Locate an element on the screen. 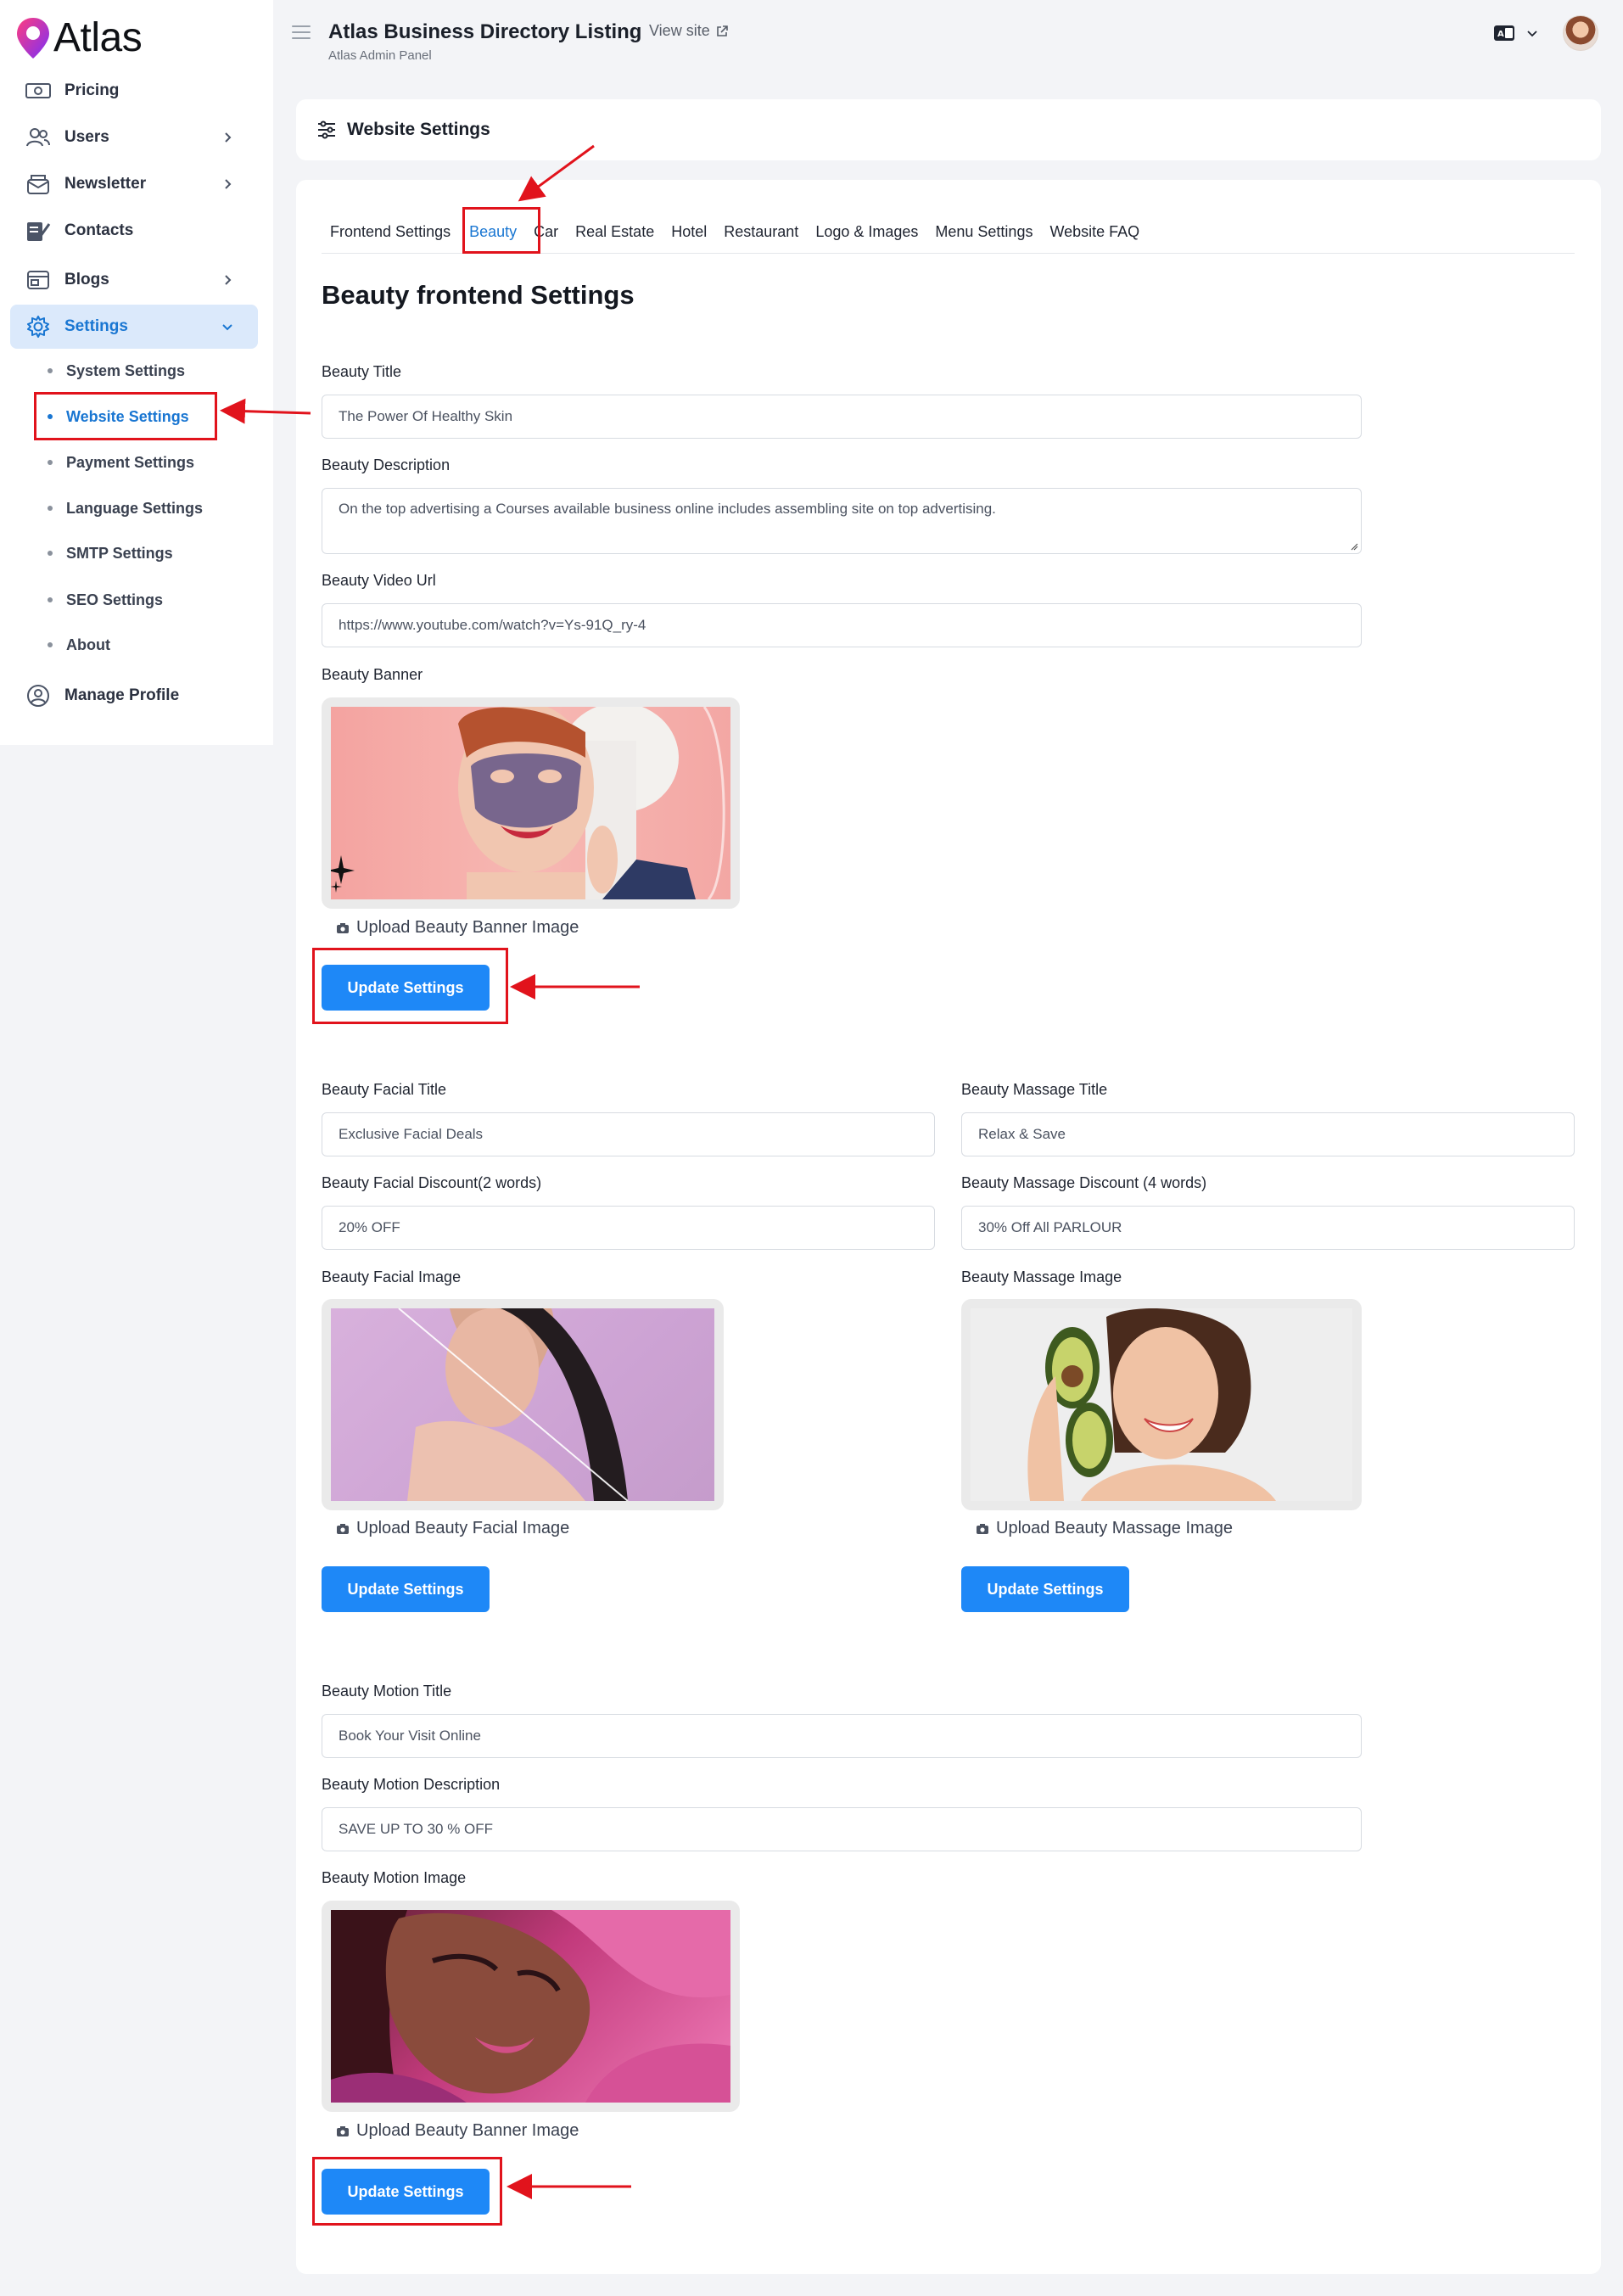 Image resolution: width=1623 pixels, height=2296 pixels. arrow-to-website-settings is located at coordinates (265, 411).